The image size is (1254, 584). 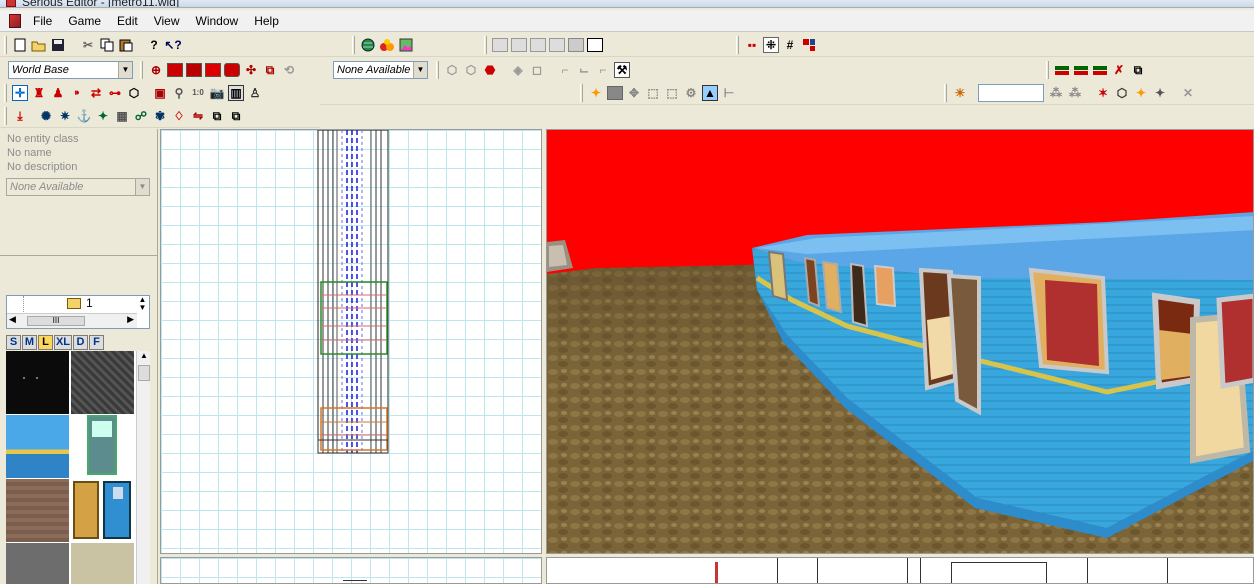 I want to click on select-sector-icon, so click(x=500, y=45).